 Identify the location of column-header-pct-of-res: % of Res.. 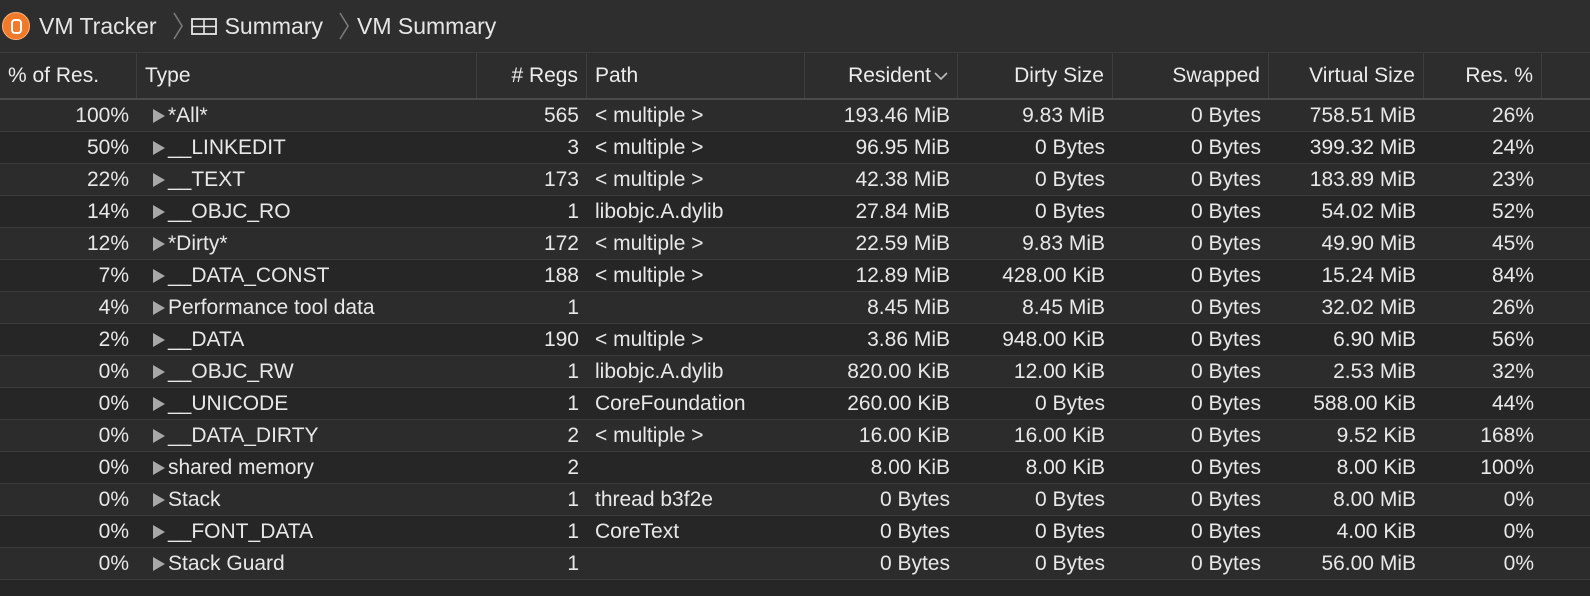
(68, 75).